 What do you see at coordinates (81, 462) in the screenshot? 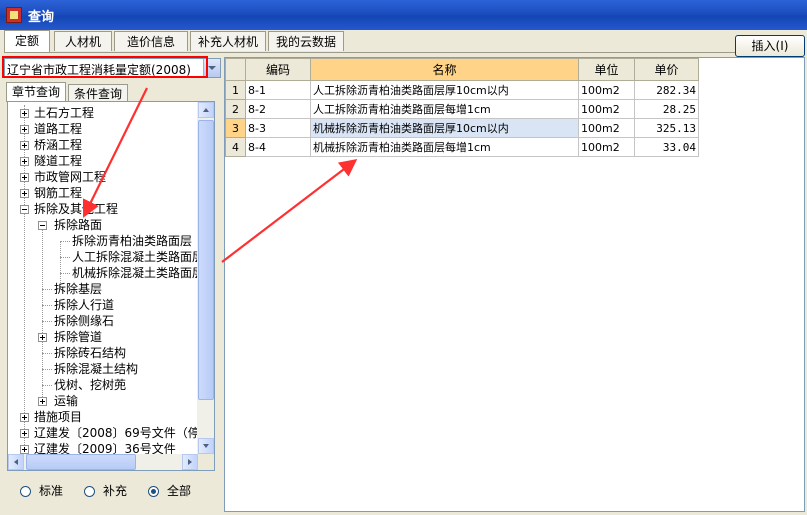
I see `scroll-thumb-horizontal` at bounding box center [81, 462].